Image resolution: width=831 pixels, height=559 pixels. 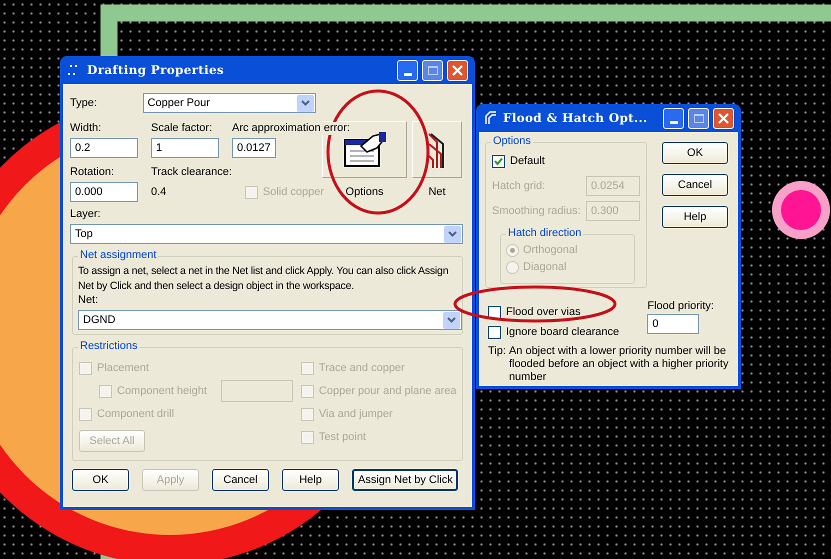 What do you see at coordinates (93, 172) in the screenshot?
I see `field-label: Rotation:` at bounding box center [93, 172].